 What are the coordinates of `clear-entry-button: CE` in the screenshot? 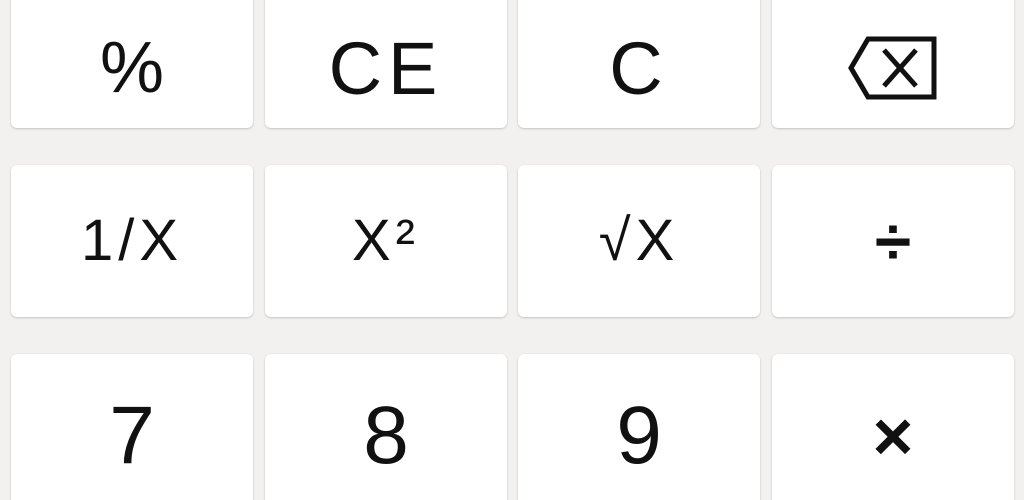 It's located at (386, 64).